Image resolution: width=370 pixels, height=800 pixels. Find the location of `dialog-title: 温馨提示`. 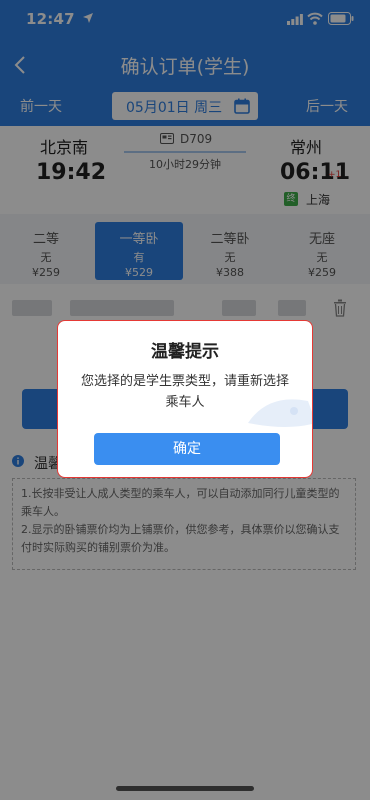

dialog-title: 温馨提示 is located at coordinates (185, 352).